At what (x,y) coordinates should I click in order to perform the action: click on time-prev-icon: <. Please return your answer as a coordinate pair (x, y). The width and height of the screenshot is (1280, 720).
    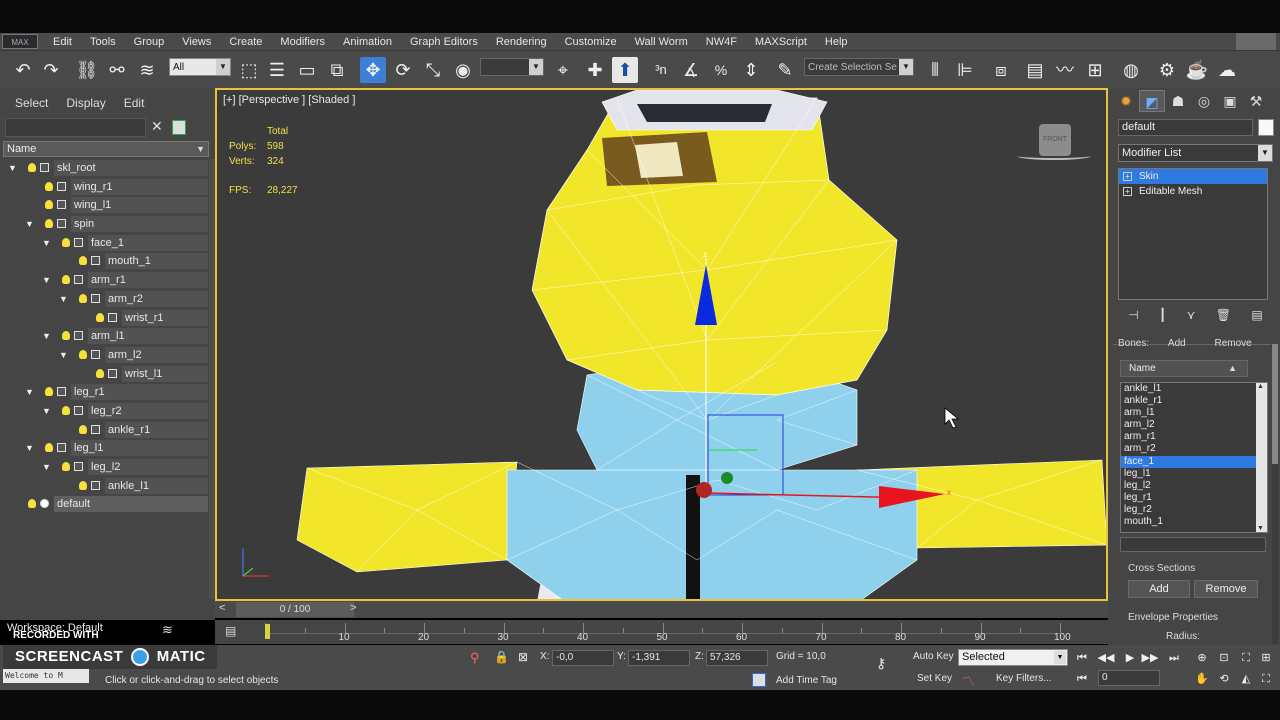
    Looking at the image, I should click on (222, 608).